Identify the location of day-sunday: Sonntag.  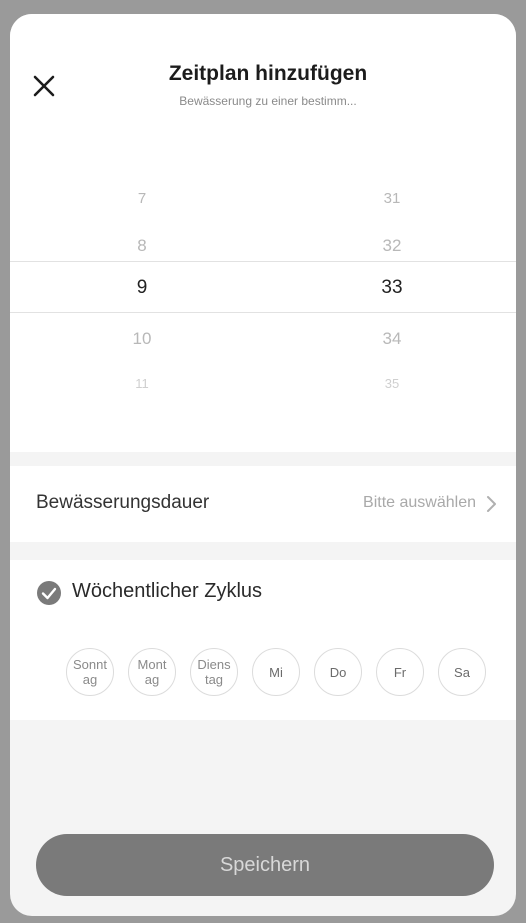
(90, 672).